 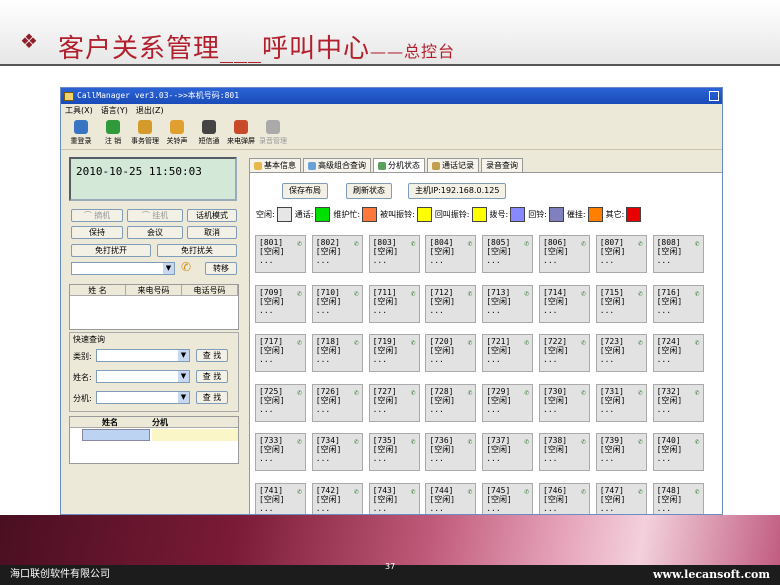 What do you see at coordinates (143, 397) in the screenshot?
I see `ext-select: ▼` at bounding box center [143, 397].